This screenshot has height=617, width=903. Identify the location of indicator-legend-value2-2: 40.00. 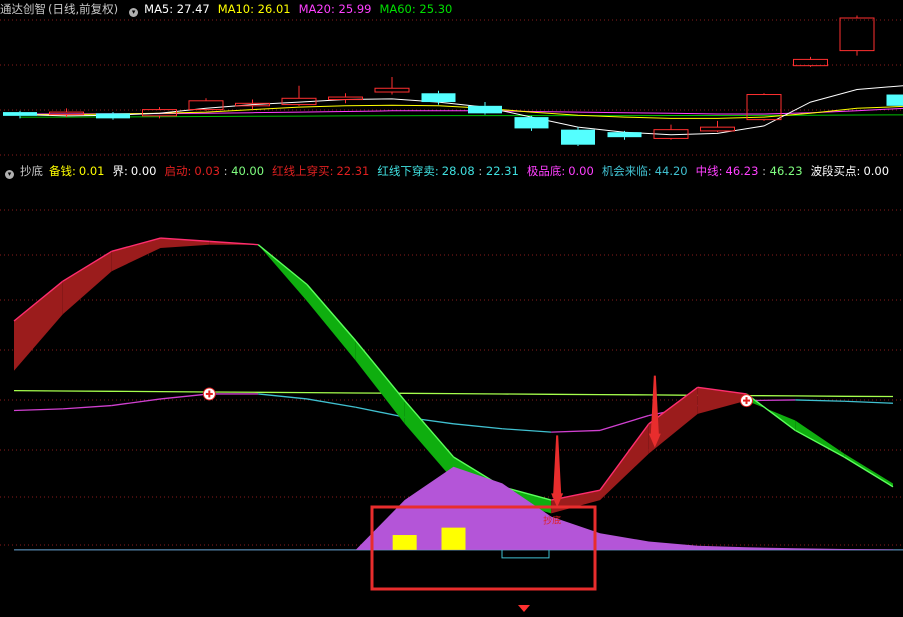
(248, 171).